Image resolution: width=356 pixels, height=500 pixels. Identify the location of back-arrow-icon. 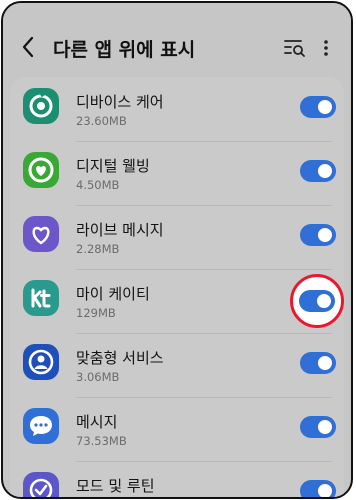
(28, 47).